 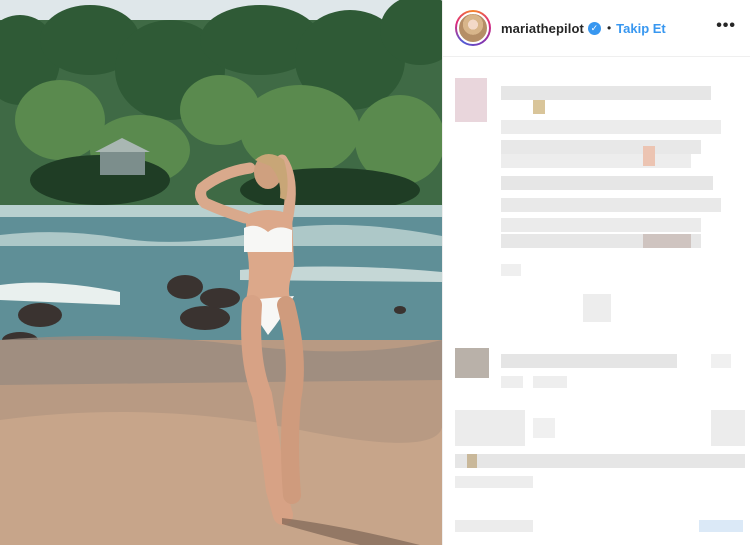 I want to click on blurred-avatar, so click(x=471, y=100).